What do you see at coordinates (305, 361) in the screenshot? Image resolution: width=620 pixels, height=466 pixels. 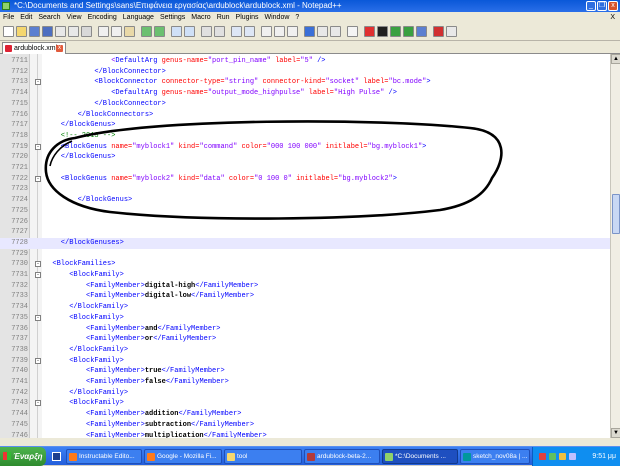 I see `code-line: 7739- <BlockFamily>` at bounding box center [305, 361].